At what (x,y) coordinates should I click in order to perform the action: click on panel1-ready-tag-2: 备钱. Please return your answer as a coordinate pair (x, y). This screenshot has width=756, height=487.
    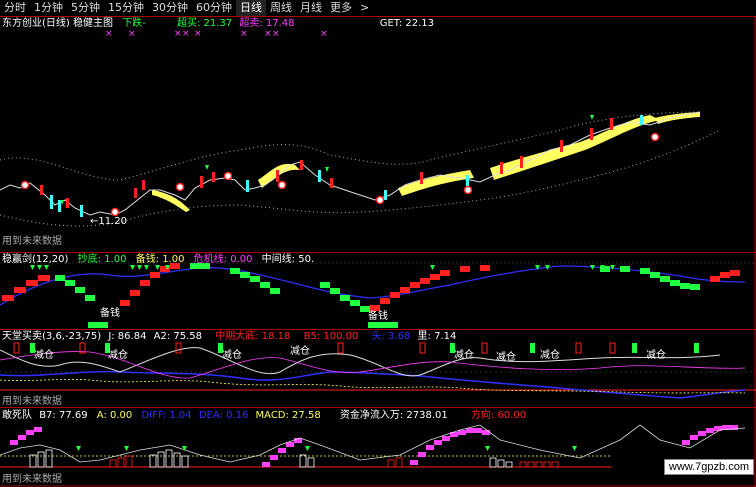
    Looking at the image, I should click on (378, 316).